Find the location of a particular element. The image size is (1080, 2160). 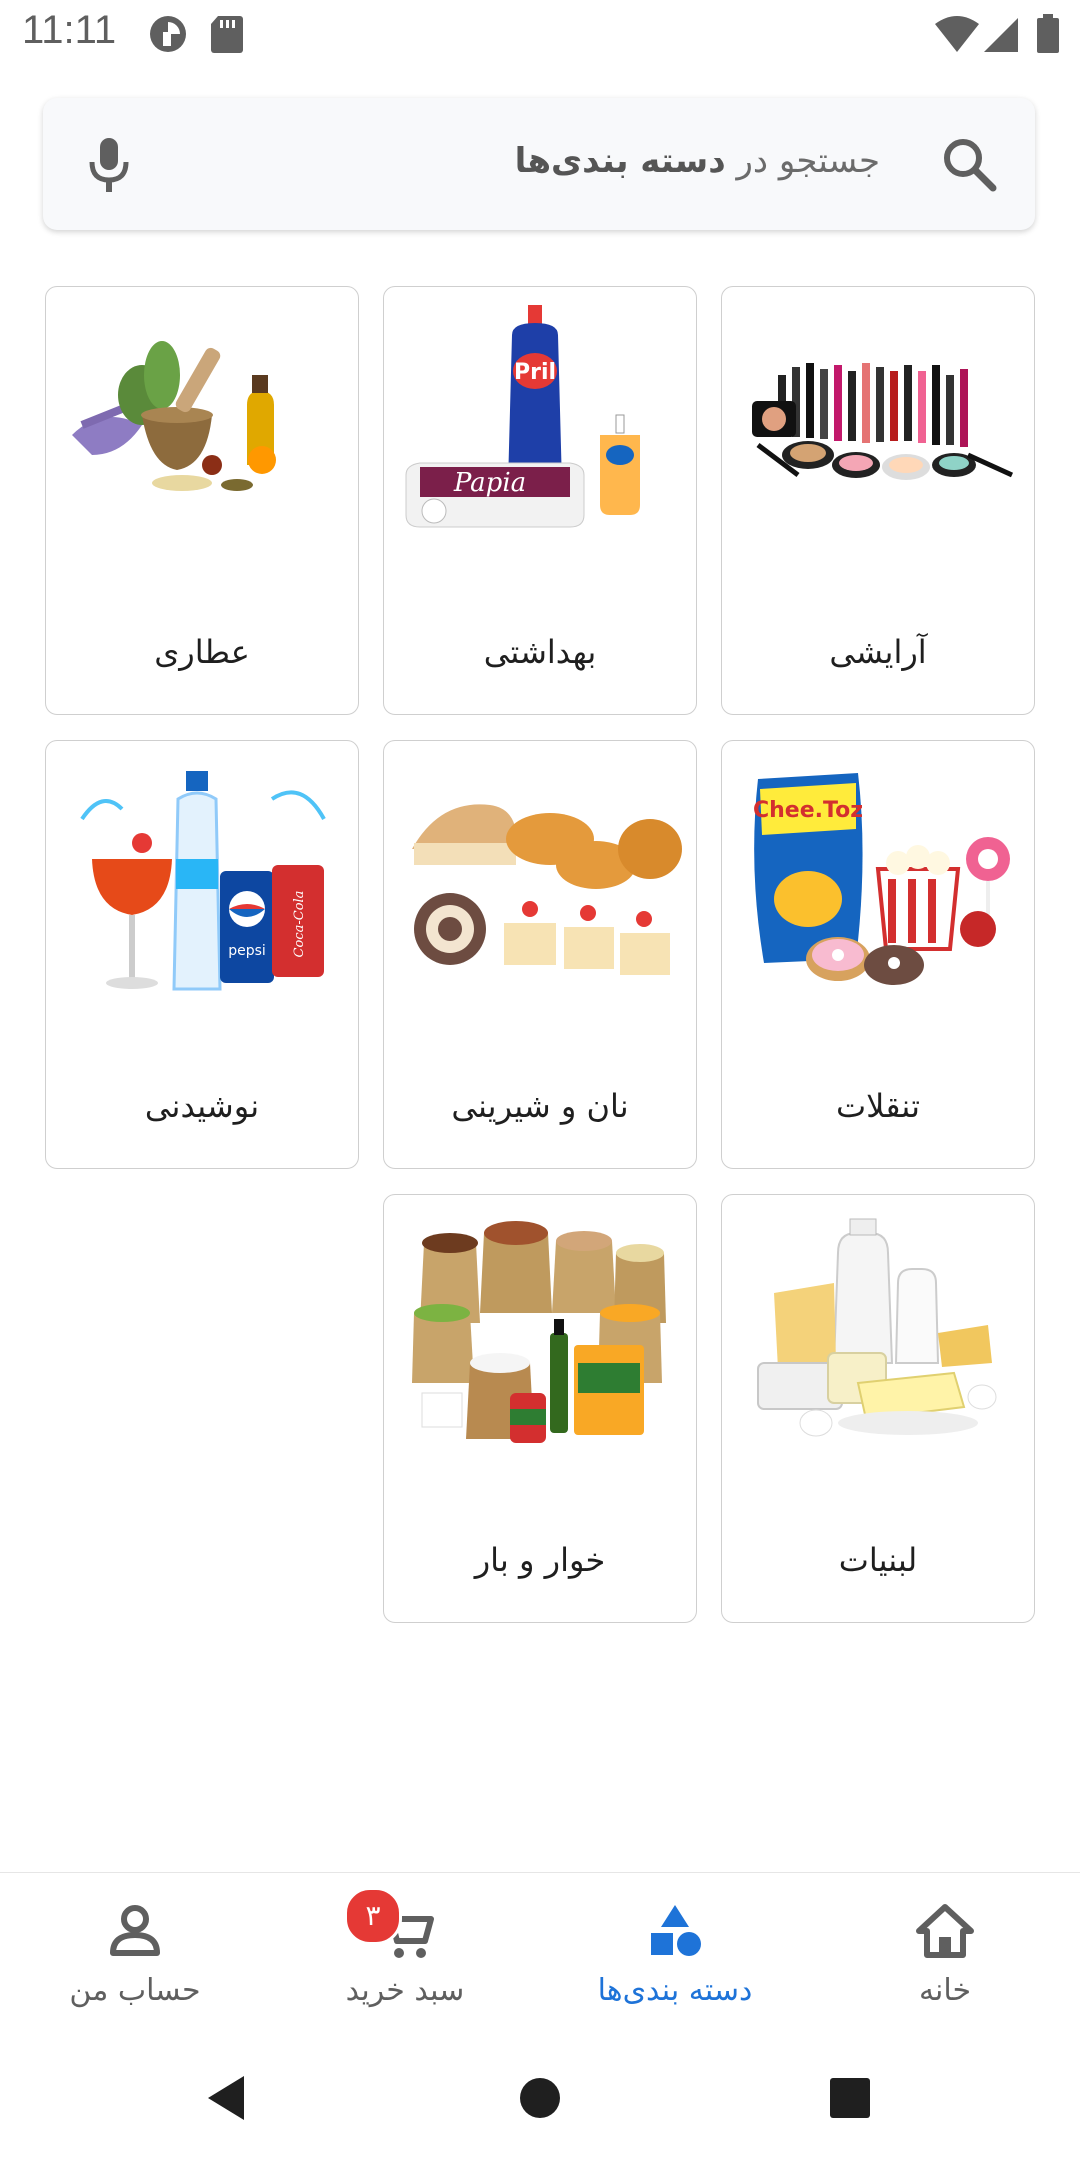

category-card-snacks: Chee.Toz تنقلات is located at coordinates (878, 954).